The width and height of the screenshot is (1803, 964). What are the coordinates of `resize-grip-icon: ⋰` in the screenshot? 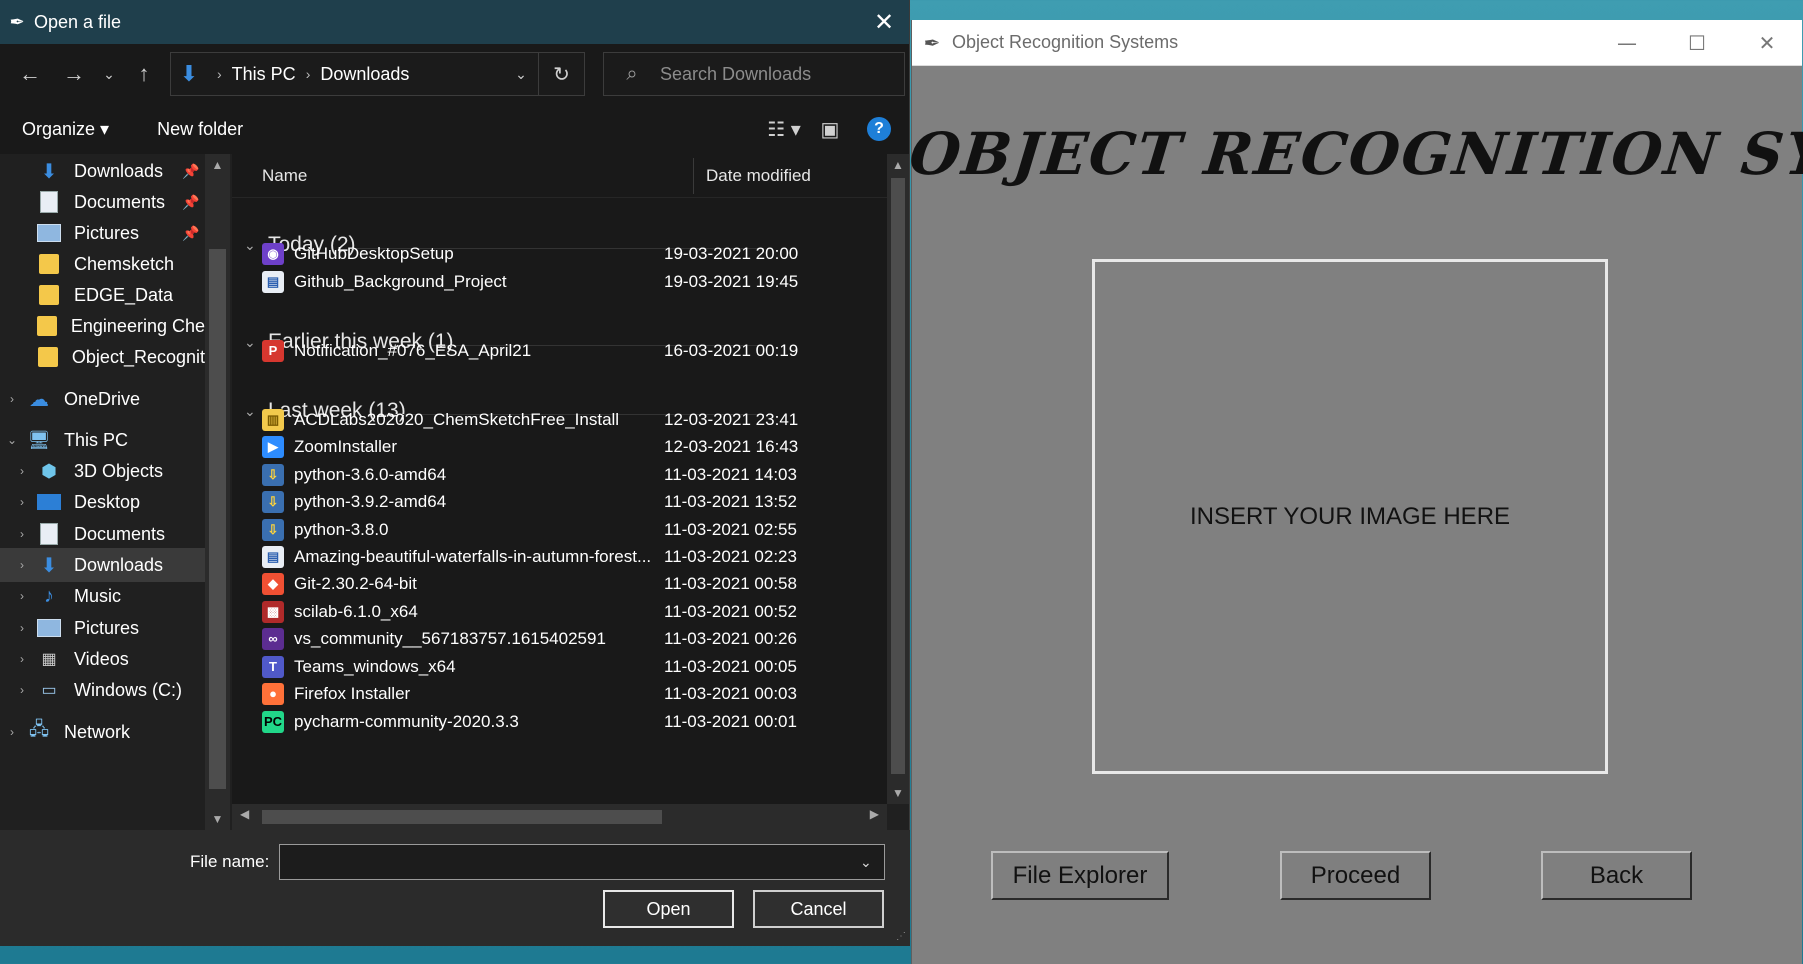 It's located at (901, 936).